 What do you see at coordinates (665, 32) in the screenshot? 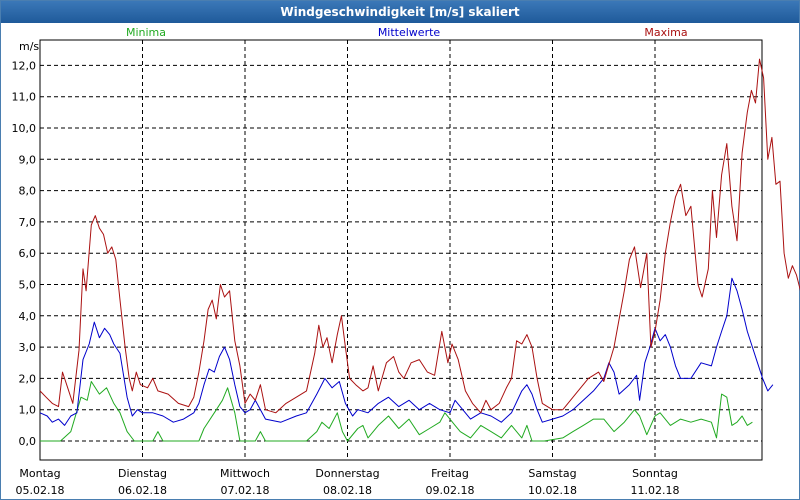
I see `legend-entry-maxima: Maxima` at bounding box center [665, 32].